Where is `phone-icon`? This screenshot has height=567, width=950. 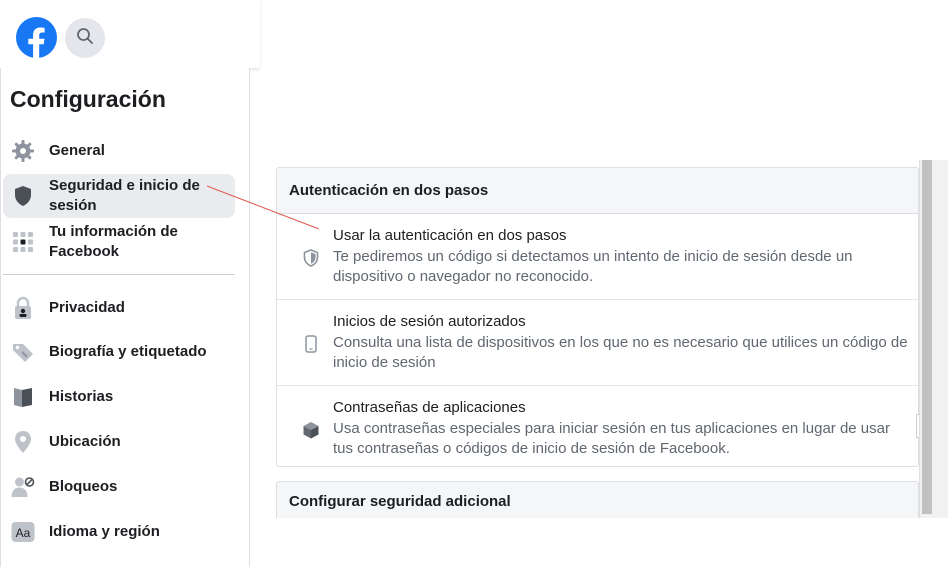
phone-icon is located at coordinates (311, 344).